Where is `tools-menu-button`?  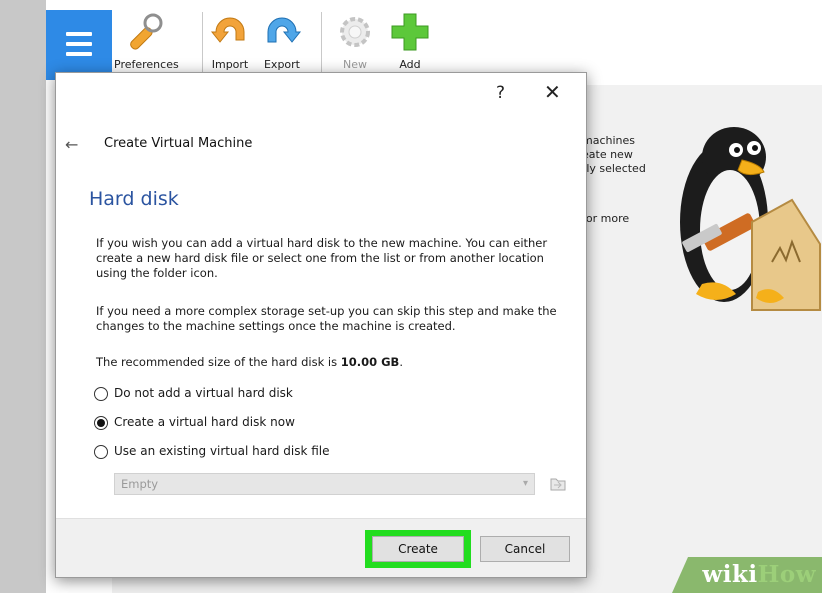 tools-menu-button is located at coordinates (79, 45).